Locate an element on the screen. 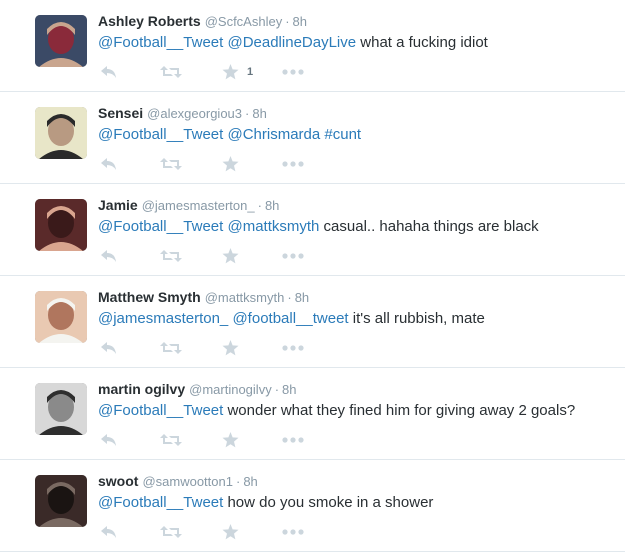  user-handle: @samwootton1 is located at coordinates (187, 481).